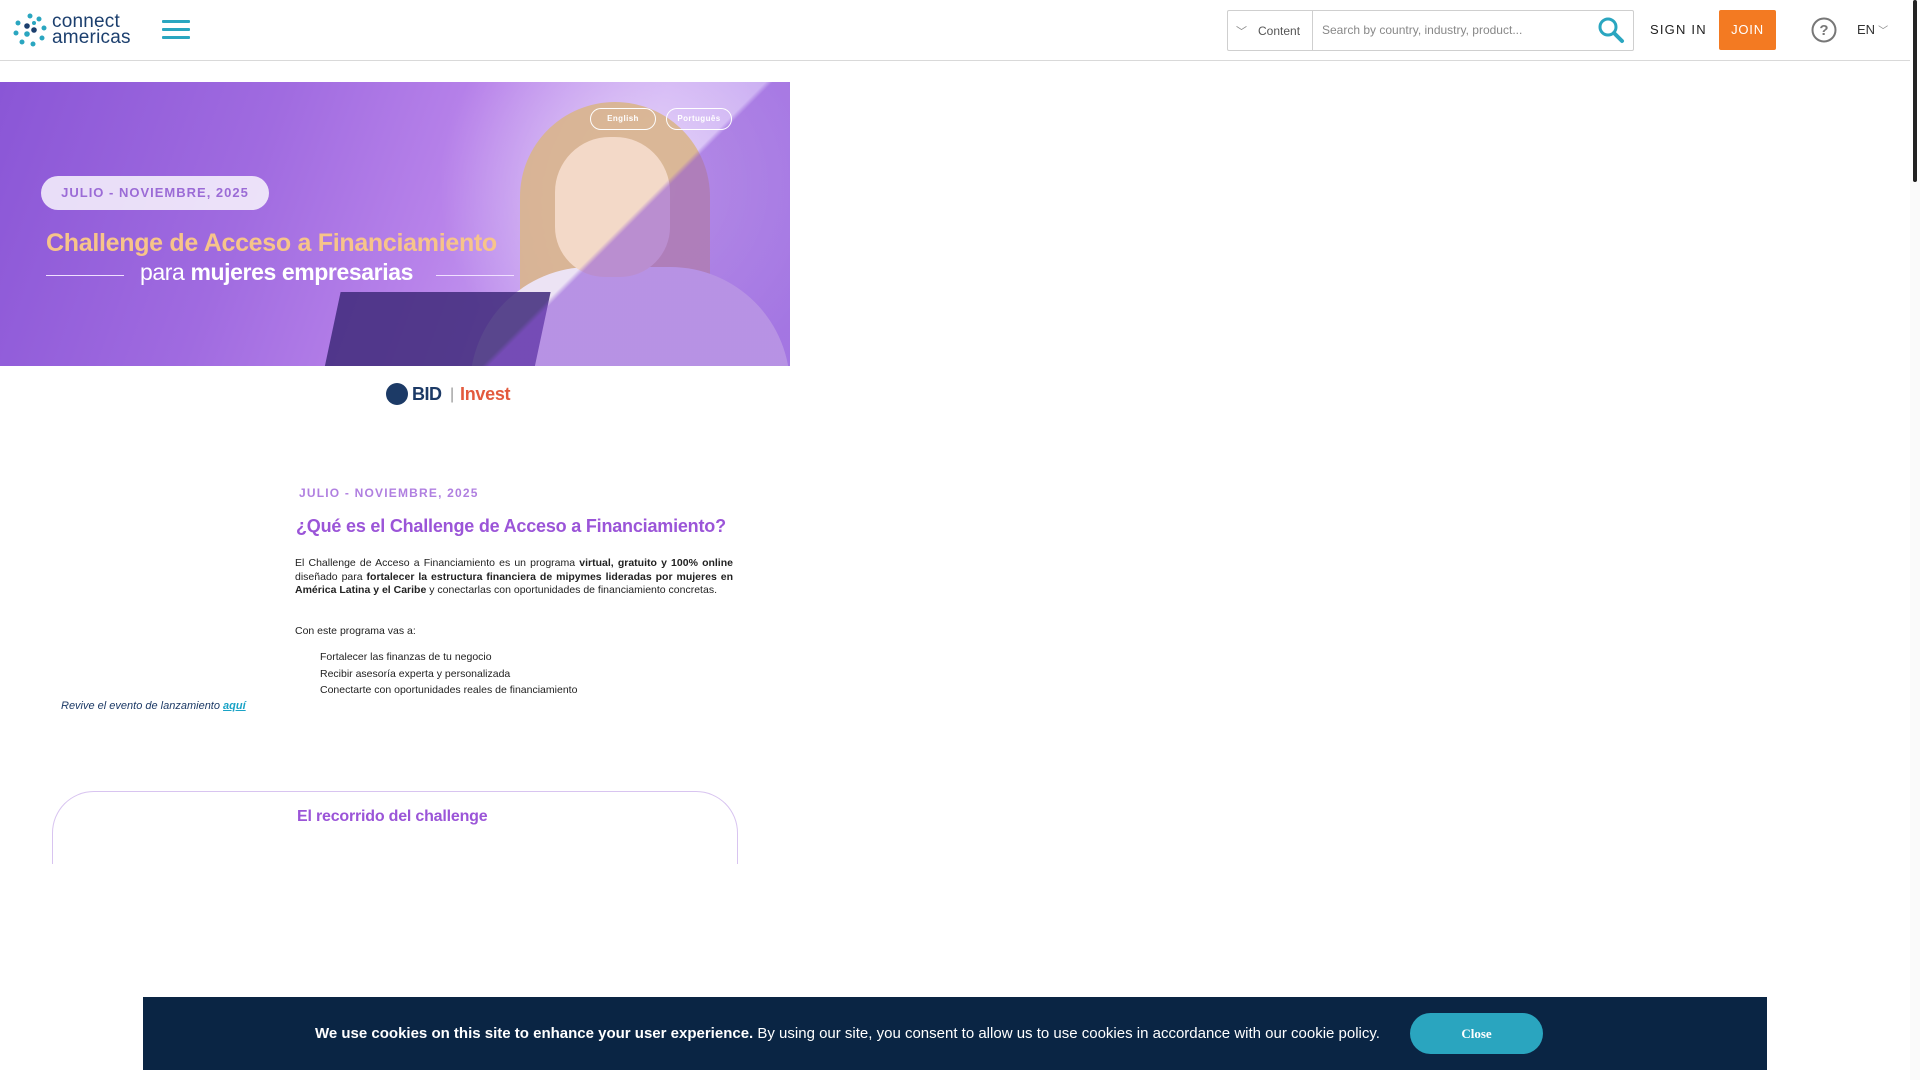 The image size is (1920, 1080). Describe the element at coordinates (475, 275) in the screenshot. I see `hero-divider-right` at that location.